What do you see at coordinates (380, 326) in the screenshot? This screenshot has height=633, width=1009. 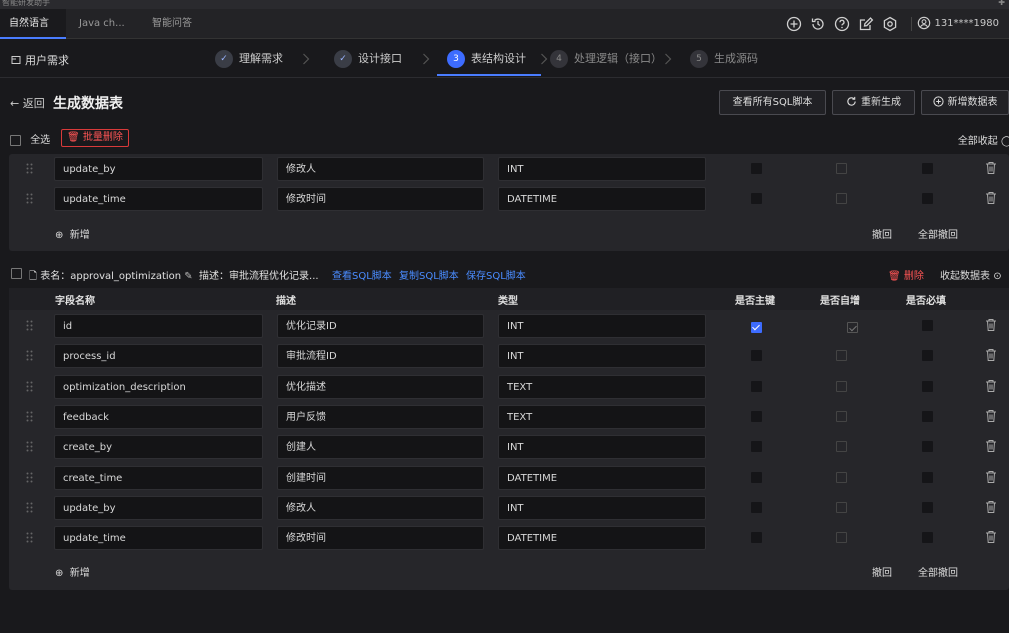 I see `field-desc-input: 优化记录ID` at bounding box center [380, 326].